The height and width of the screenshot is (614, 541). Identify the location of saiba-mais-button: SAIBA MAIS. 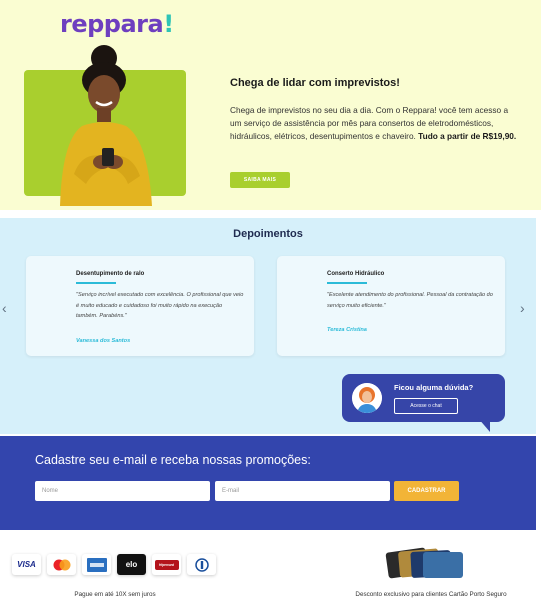
(260, 180).